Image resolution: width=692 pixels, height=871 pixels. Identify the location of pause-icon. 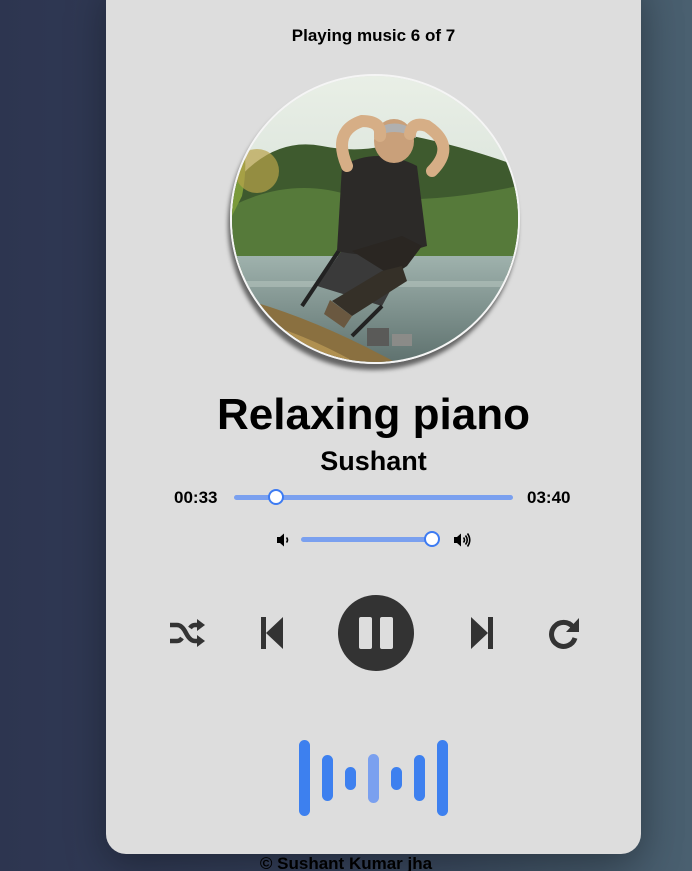
(376, 633).